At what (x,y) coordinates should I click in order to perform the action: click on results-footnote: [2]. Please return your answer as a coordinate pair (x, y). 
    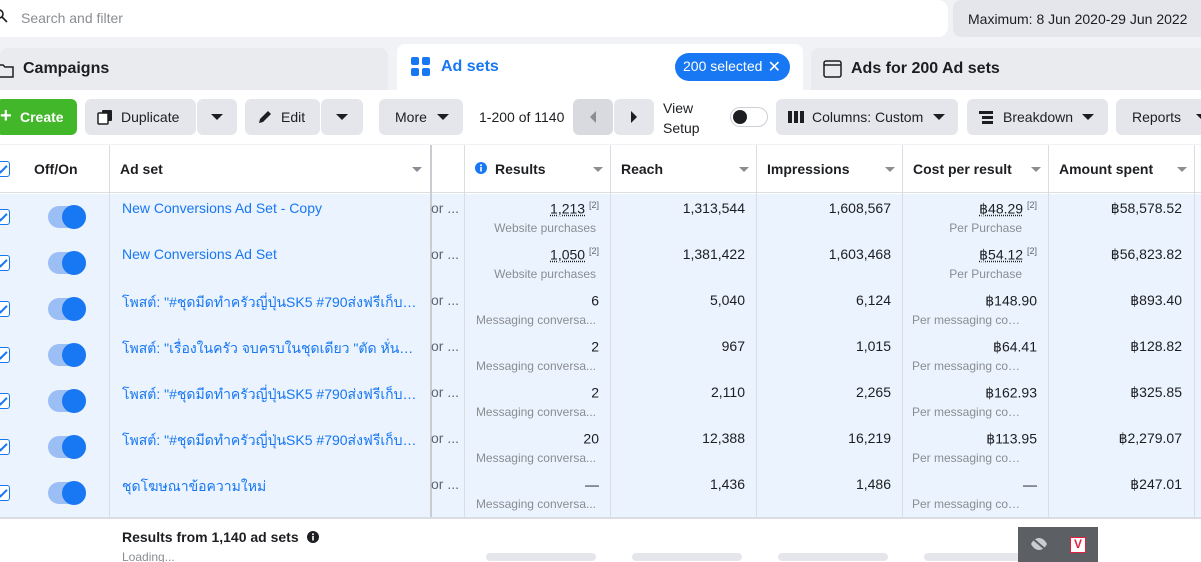
    Looking at the image, I should click on (593, 205).